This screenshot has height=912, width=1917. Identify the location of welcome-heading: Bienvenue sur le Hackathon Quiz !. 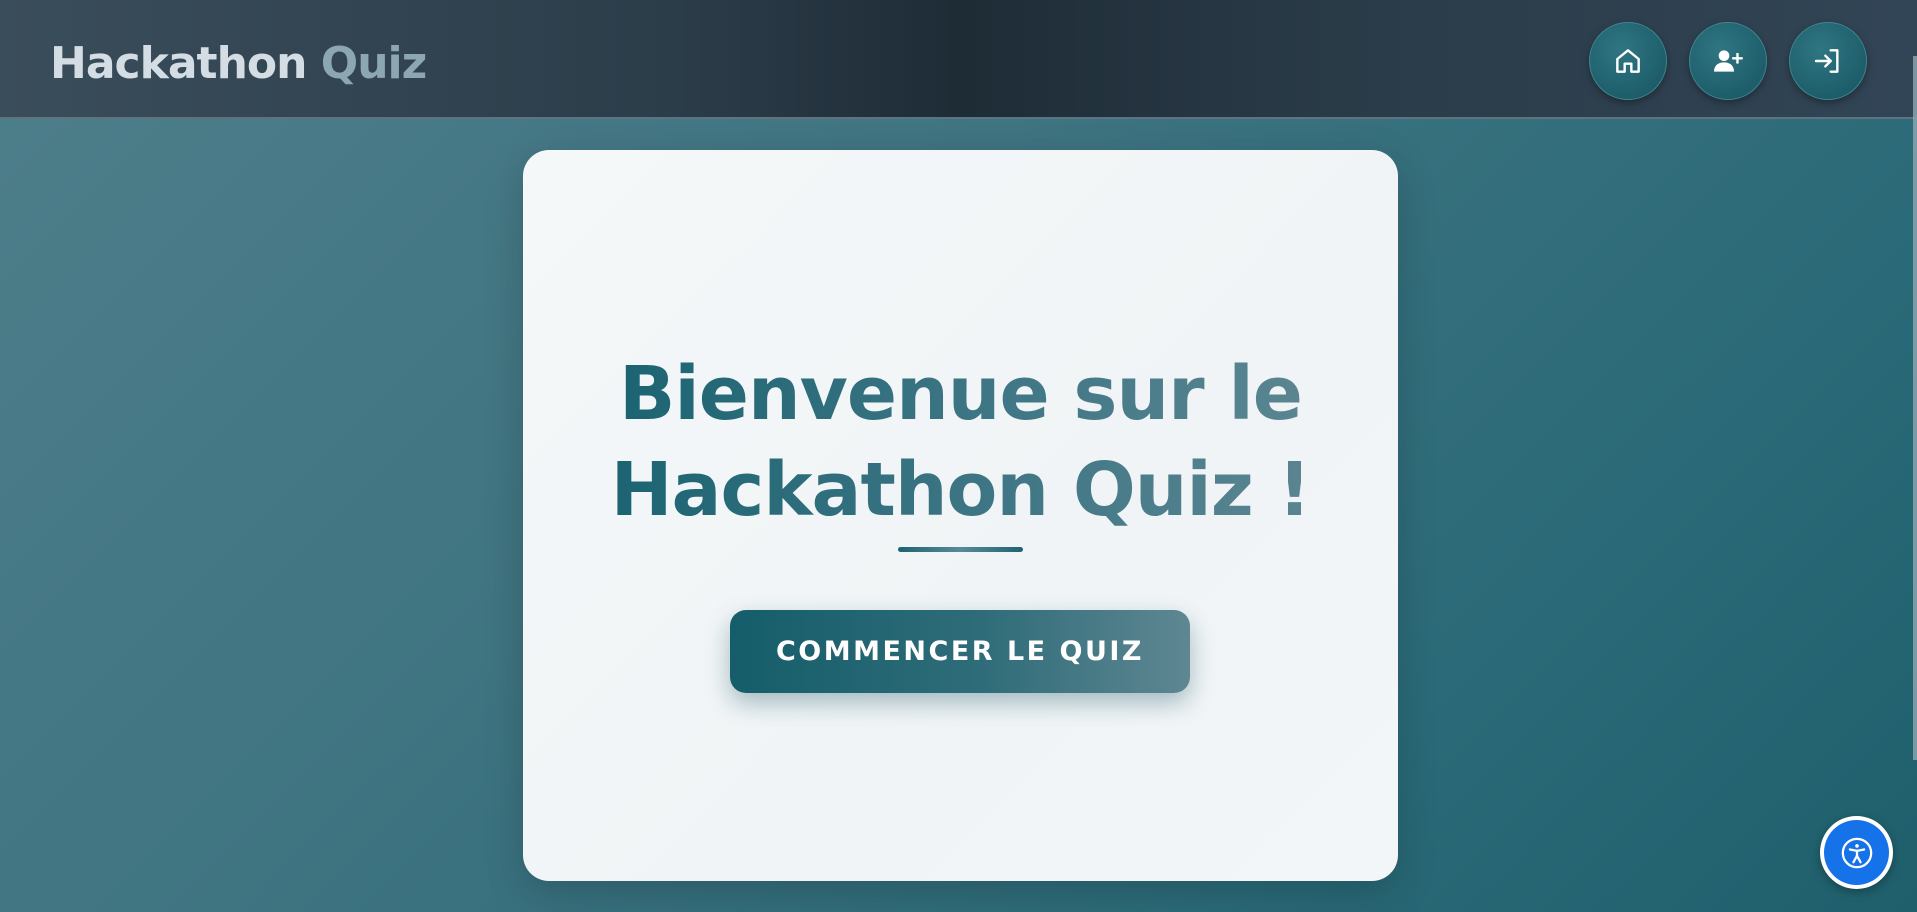
(960, 442).